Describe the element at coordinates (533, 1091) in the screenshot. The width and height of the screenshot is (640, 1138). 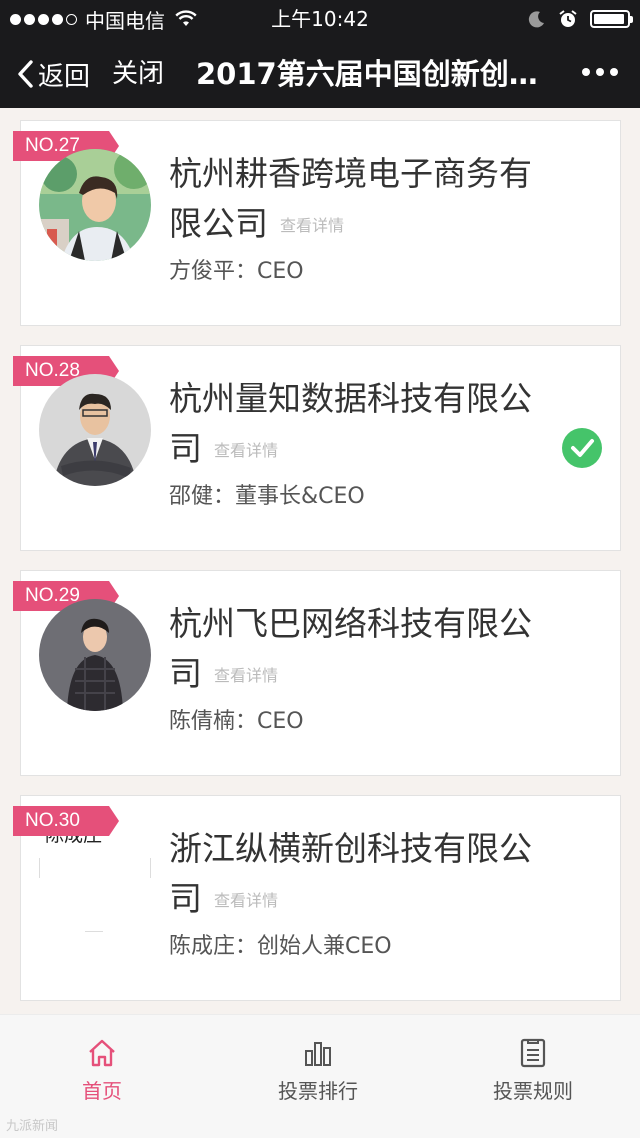
I see `tab-rules-label: 投票规则` at that location.